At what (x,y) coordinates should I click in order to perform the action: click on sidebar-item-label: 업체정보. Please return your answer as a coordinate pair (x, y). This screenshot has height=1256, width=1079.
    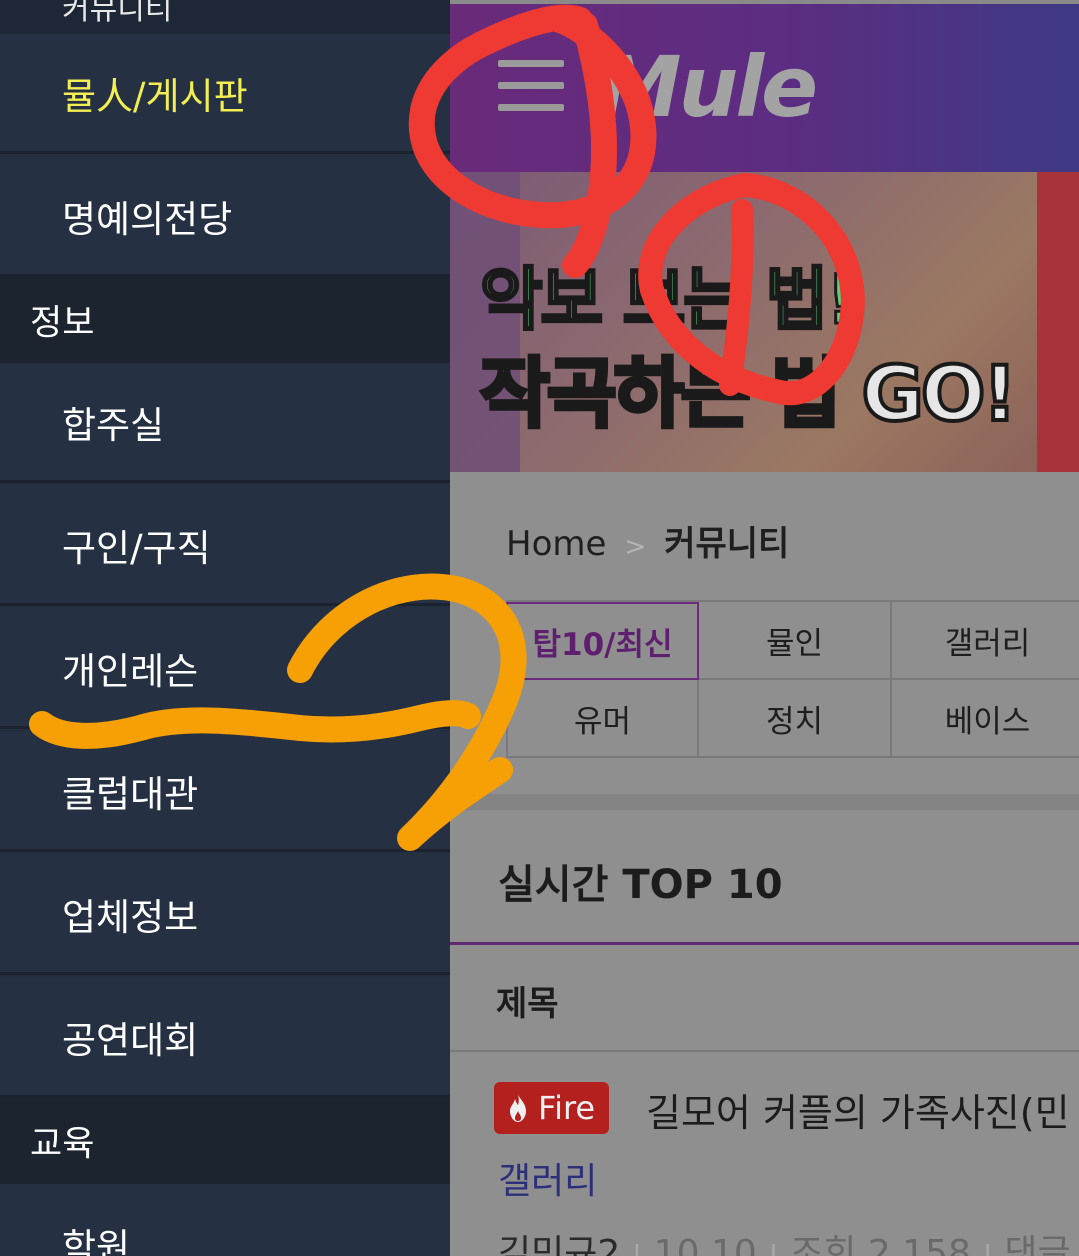
    Looking at the image, I should click on (130, 917).